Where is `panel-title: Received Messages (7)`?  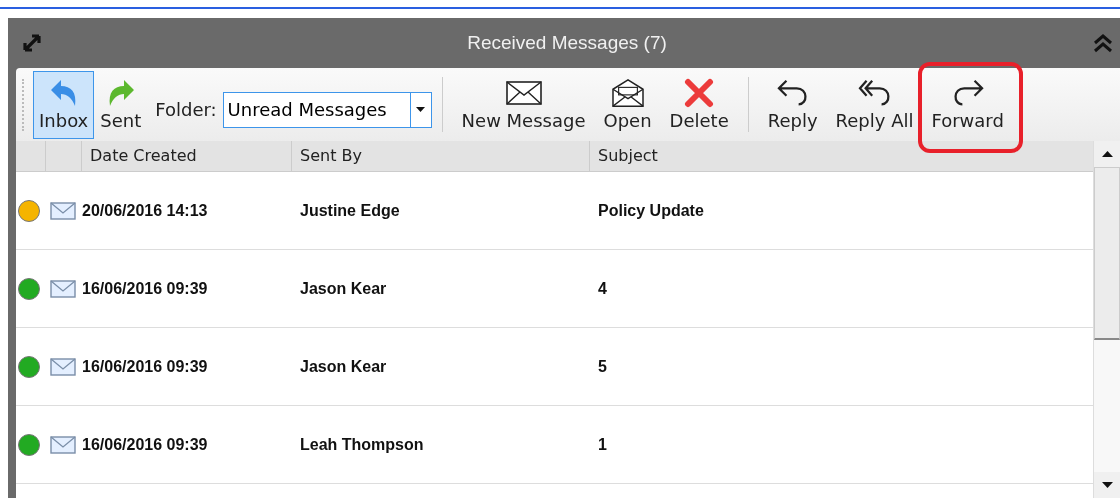
panel-title: Received Messages (7) is located at coordinates (567, 43).